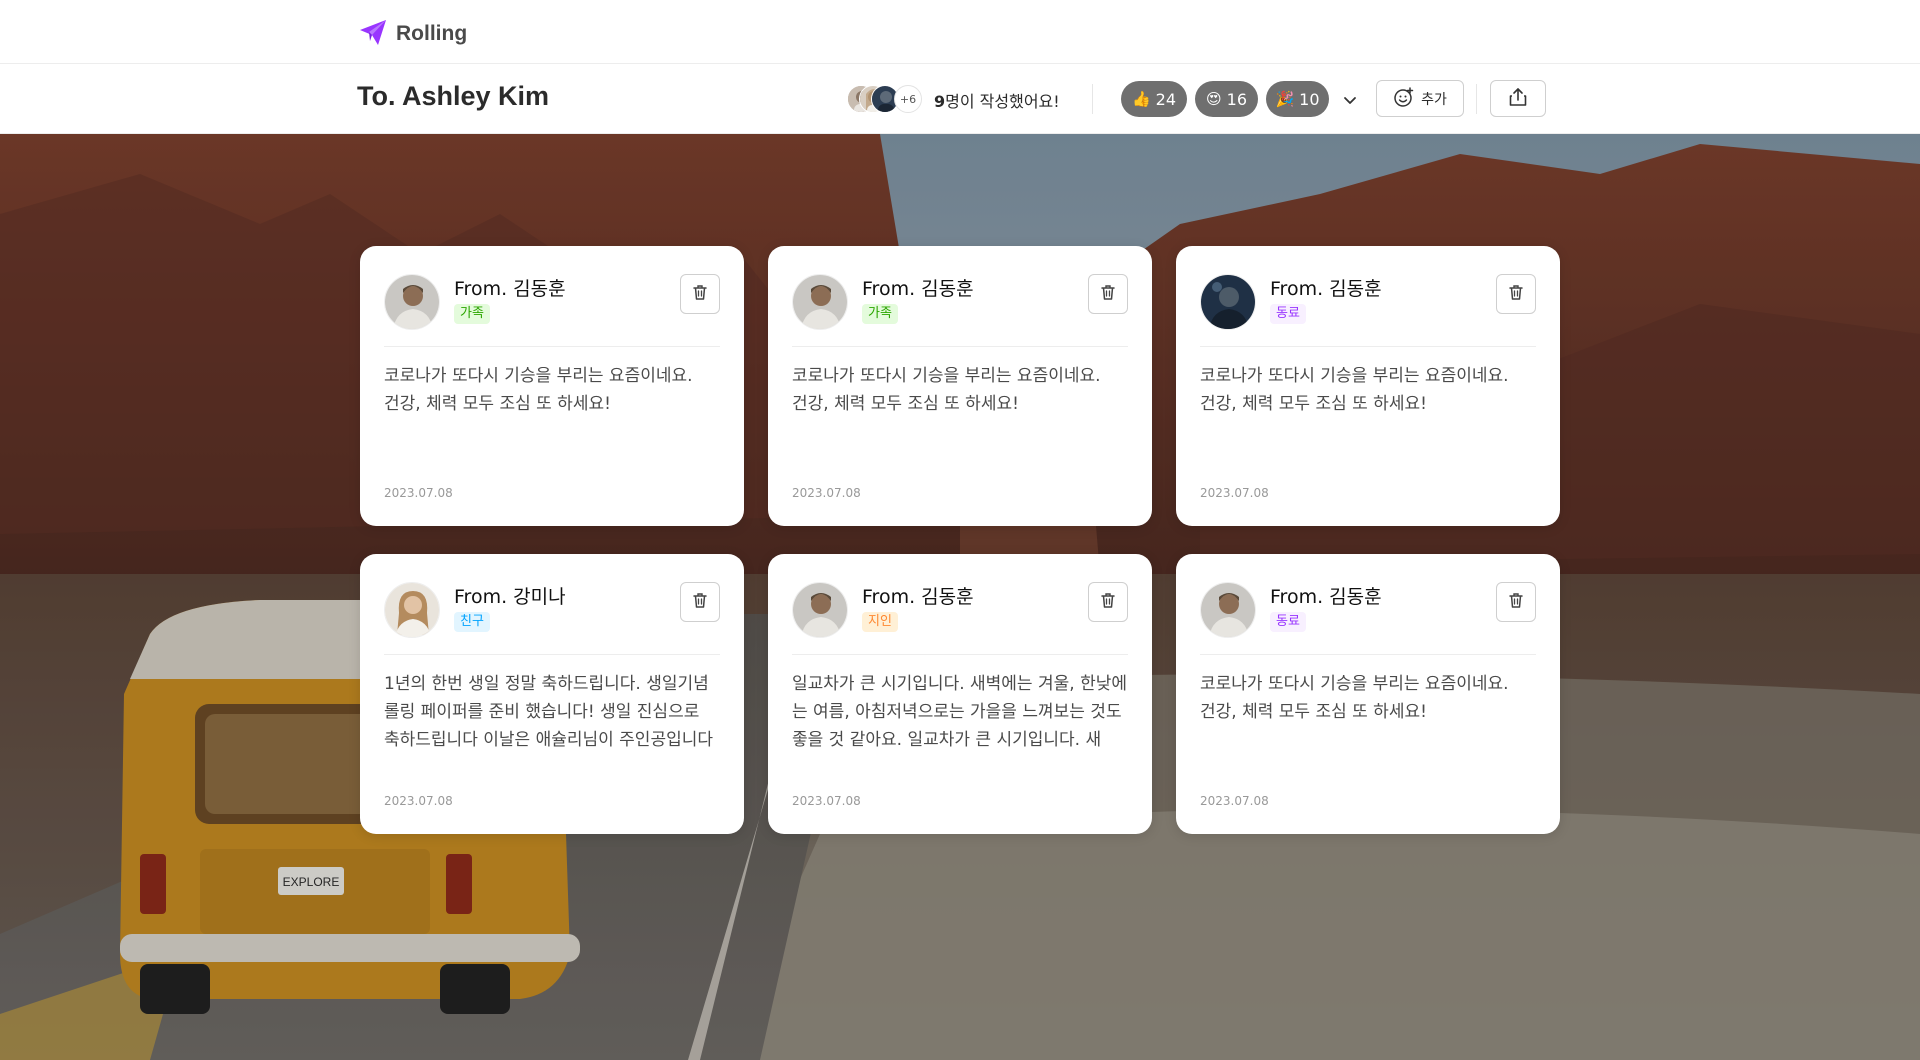 The image size is (1920, 1060). I want to click on chevron-down-icon, so click(1350, 100).